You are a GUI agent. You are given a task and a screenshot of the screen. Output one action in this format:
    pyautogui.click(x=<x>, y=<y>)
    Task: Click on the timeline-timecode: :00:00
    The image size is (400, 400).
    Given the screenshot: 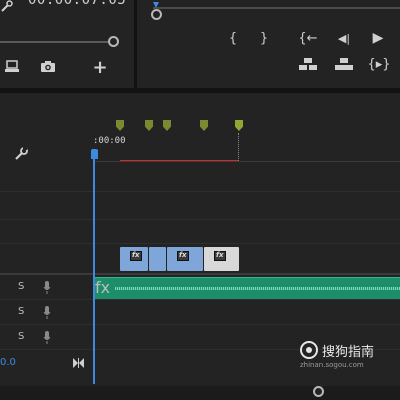 What is the action you would take?
    pyautogui.click(x=109, y=141)
    